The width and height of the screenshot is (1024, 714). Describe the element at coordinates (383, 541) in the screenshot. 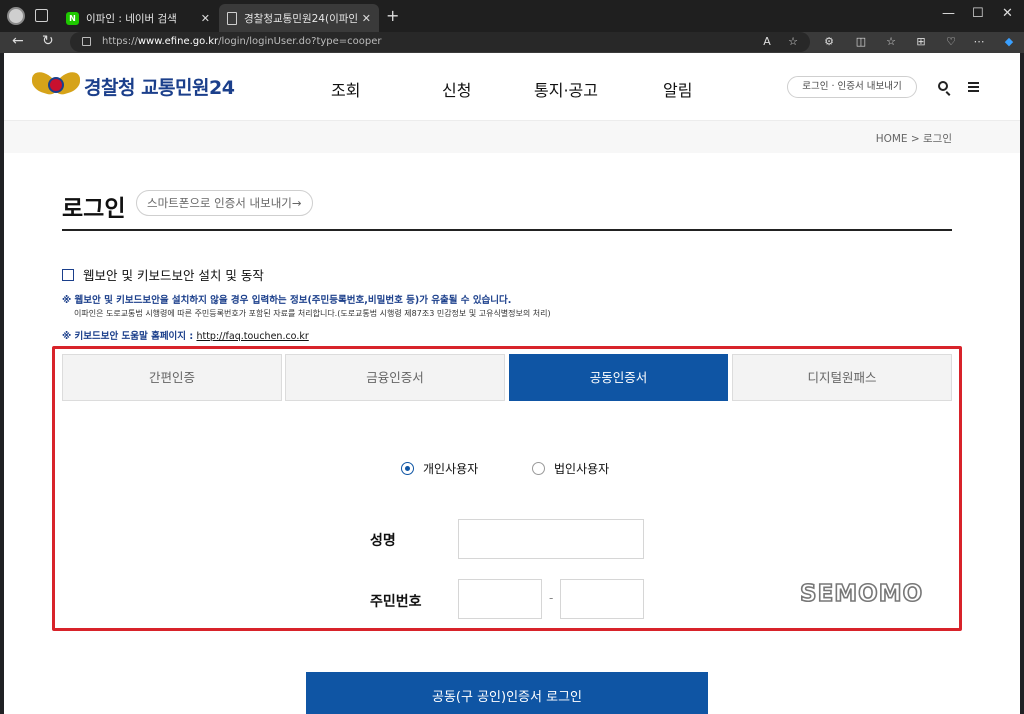

I see `name-label: 성명` at that location.